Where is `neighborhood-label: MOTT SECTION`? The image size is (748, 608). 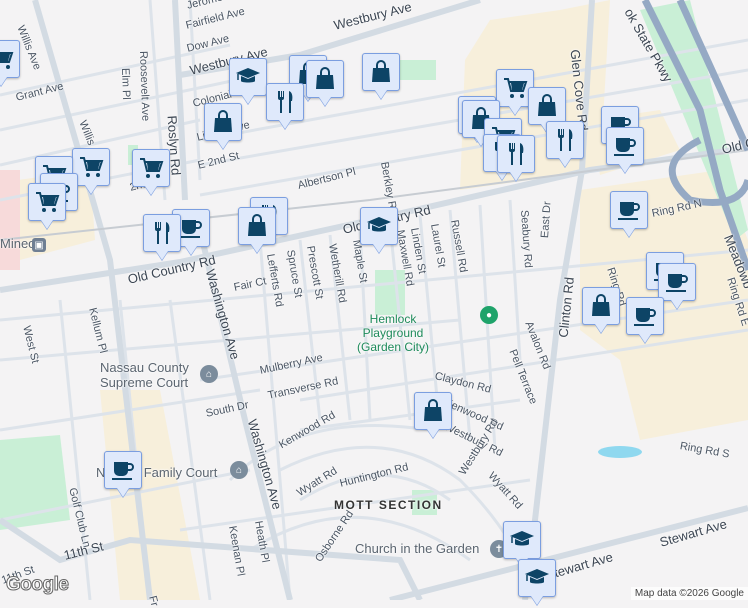
neighborhood-label: MOTT SECTION is located at coordinates (388, 505).